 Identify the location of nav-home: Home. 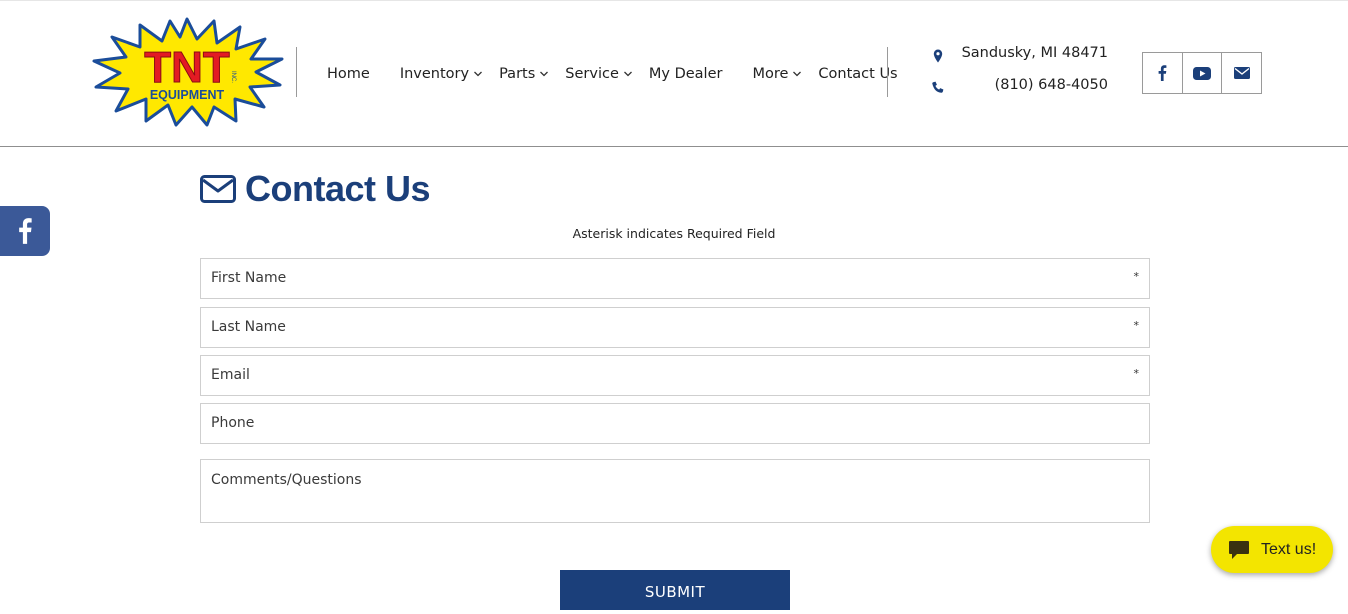
(348, 74).